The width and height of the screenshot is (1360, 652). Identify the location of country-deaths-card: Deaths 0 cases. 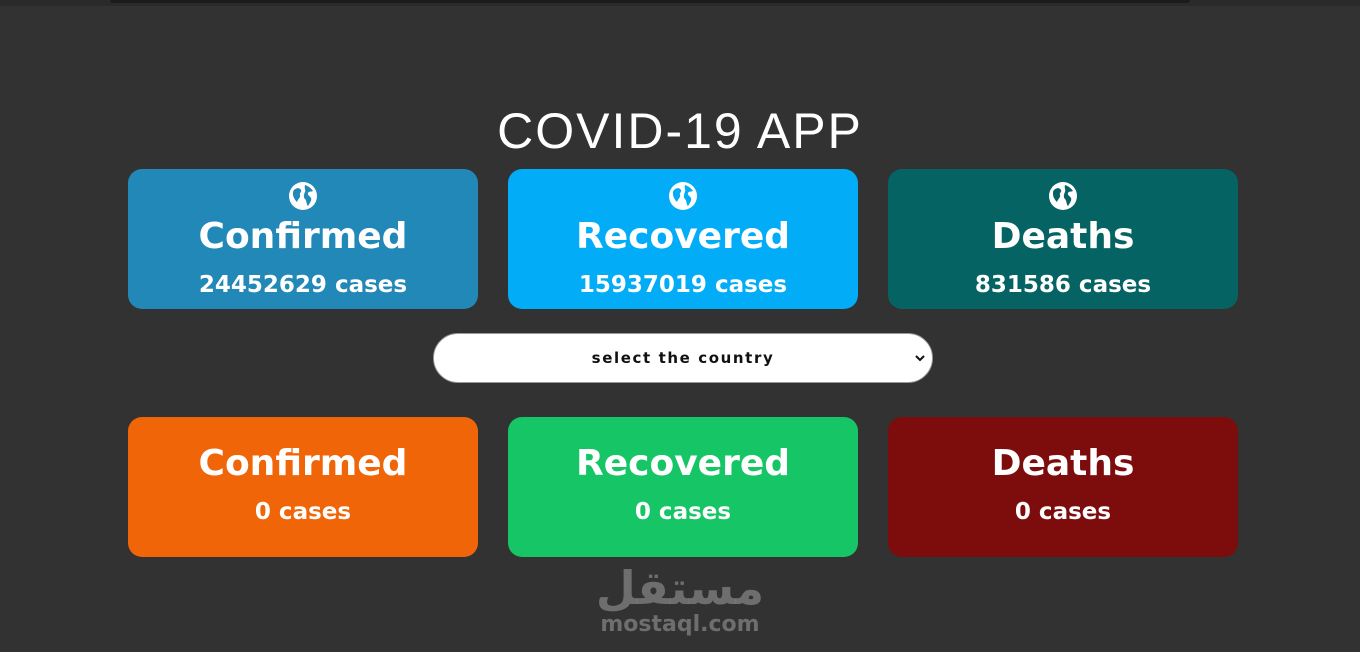
(1063, 487).